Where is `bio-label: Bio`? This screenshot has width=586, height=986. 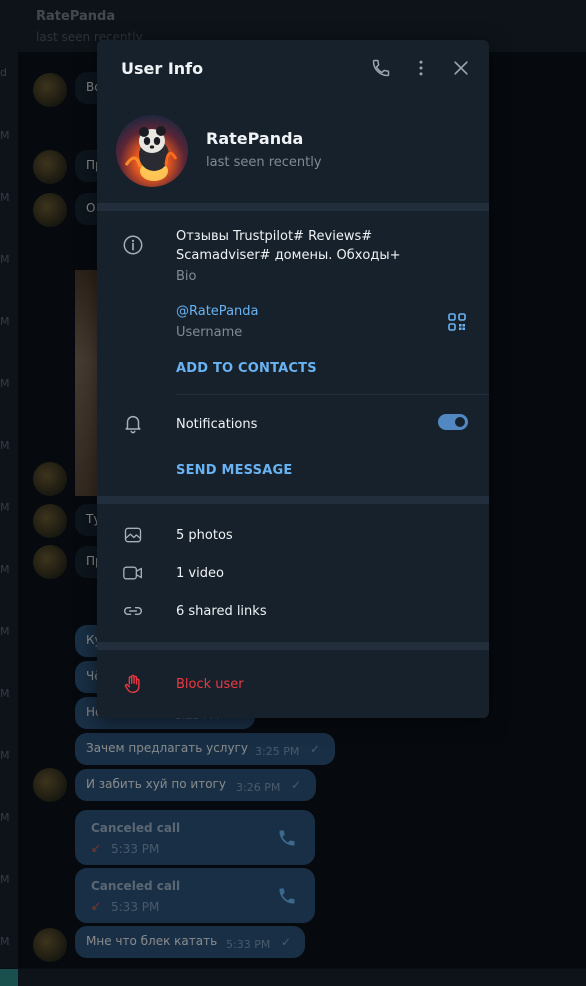 bio-label: Bio is located at coordinates (186, 276).